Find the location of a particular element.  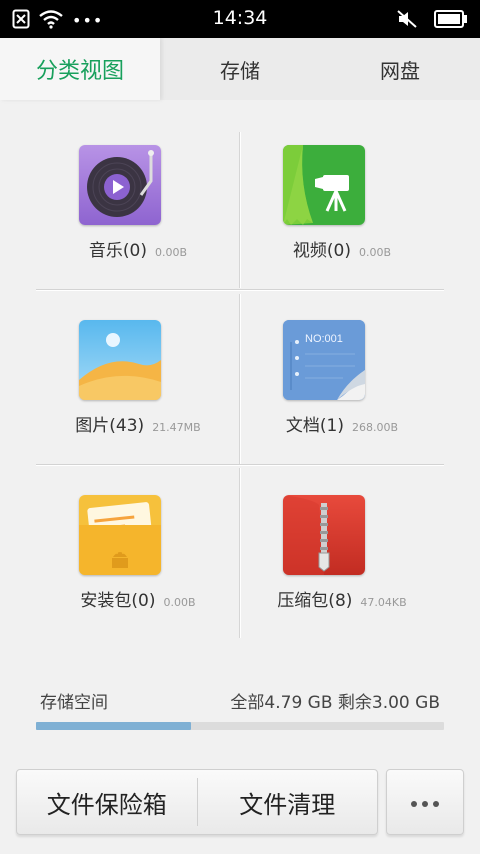

category-label: 图片(43) 21.47MB is located at coordinates (138, 423).